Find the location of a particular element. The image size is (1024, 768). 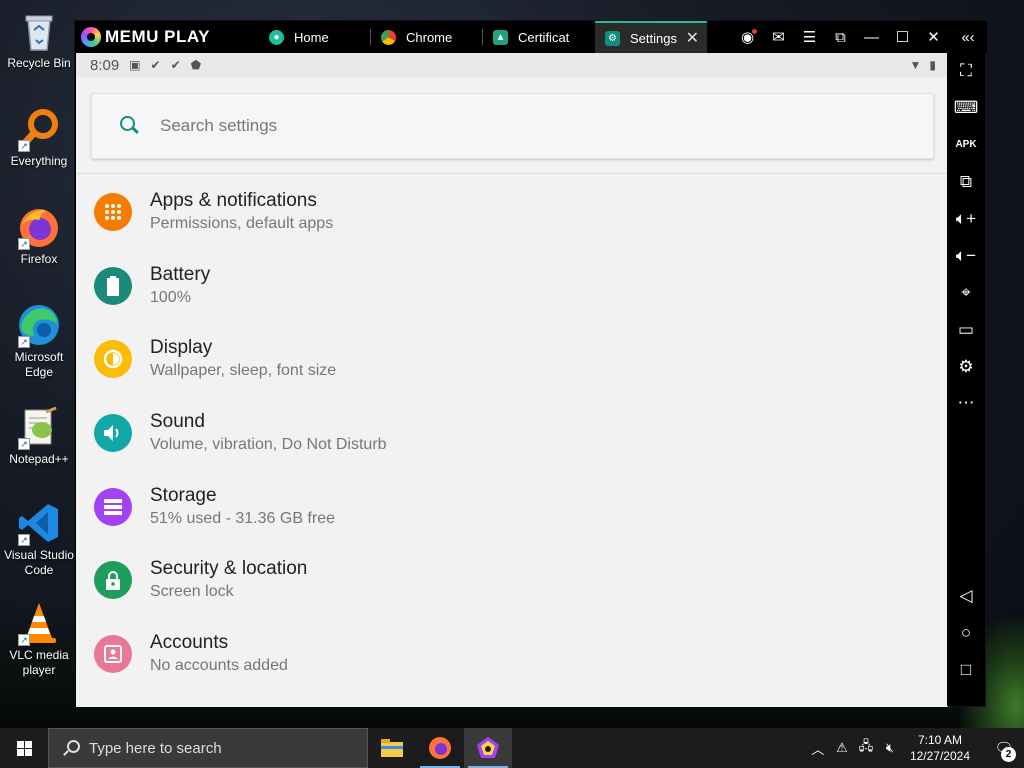

tab-home: ● Home is located at coordinates (315, 37).